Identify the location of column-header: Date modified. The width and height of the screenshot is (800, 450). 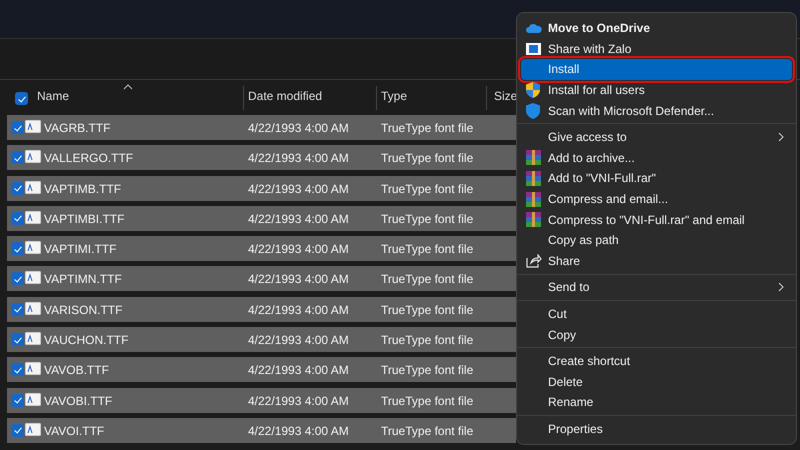
(285, 96).